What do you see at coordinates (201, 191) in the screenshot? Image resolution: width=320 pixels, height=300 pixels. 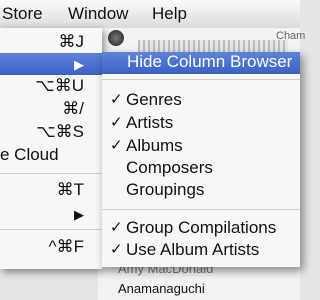 I see `groupings-item: Groupings` at bounding box center [201, 191].